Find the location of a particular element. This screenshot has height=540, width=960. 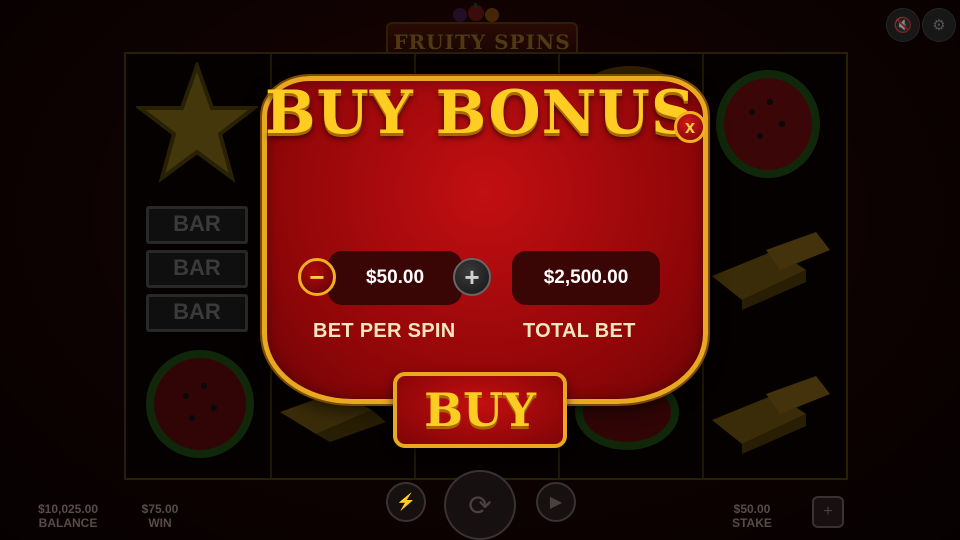

bet-per-spin-display: $50.00 is located at coordinates (395, 278).